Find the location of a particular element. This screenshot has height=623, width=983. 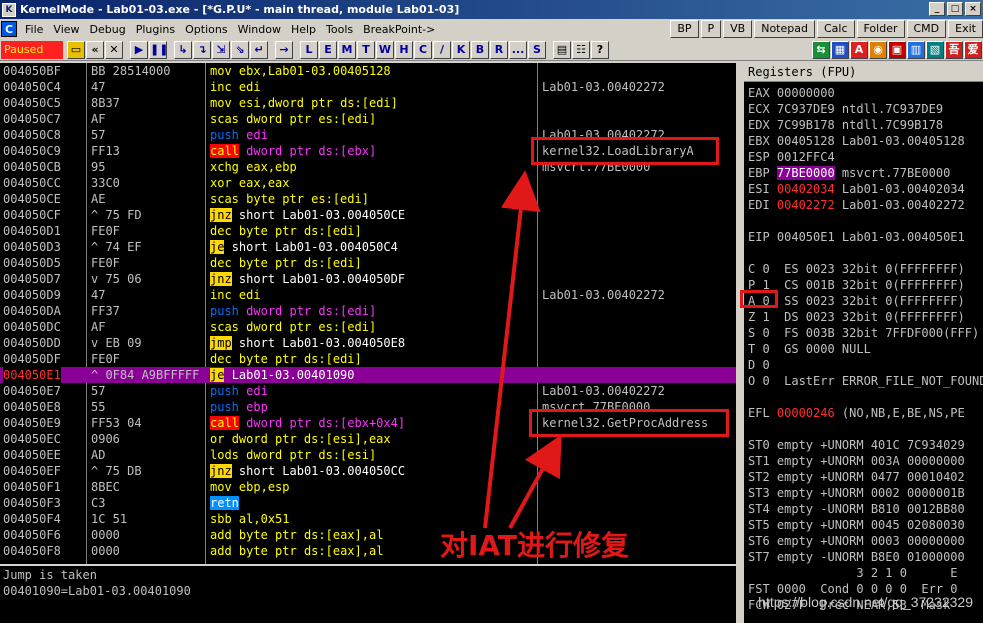

watermark: https://blog.csdn.net/qq_37232329 is located at coordinates (865, 602).